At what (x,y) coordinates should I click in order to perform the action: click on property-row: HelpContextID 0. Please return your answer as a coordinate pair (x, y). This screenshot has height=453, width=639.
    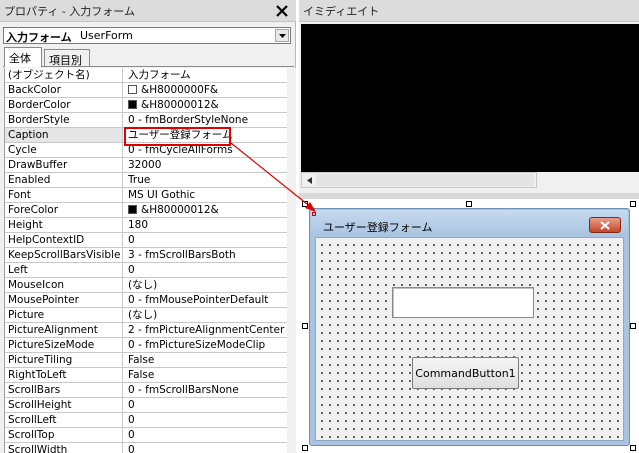
    Looking at the image, I should click on (146, 240).